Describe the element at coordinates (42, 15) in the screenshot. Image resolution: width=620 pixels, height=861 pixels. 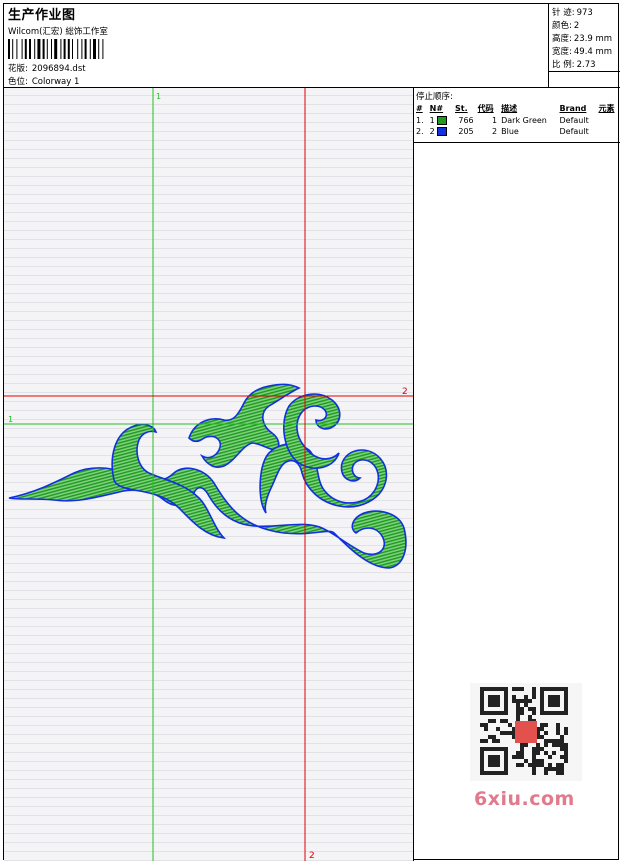
I see `worksheet-title: 生产作业图` at that location.